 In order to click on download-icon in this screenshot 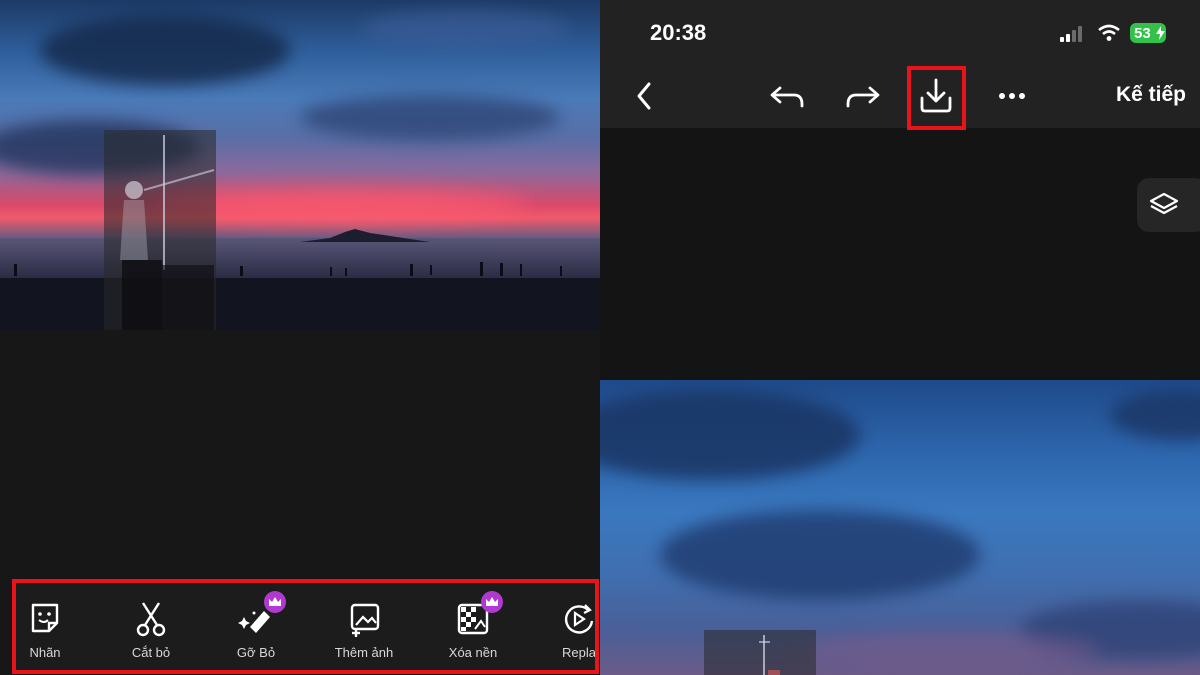, I will do `click(936, 95)`.